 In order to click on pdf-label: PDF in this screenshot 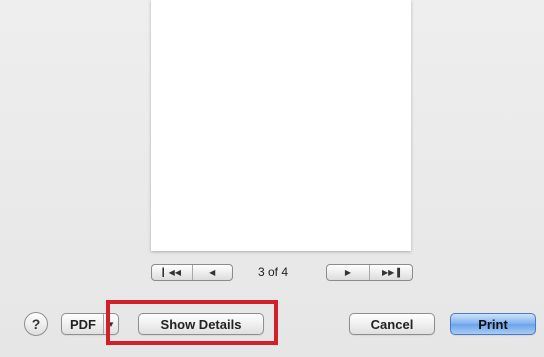, I will do `click(83, 324)`.